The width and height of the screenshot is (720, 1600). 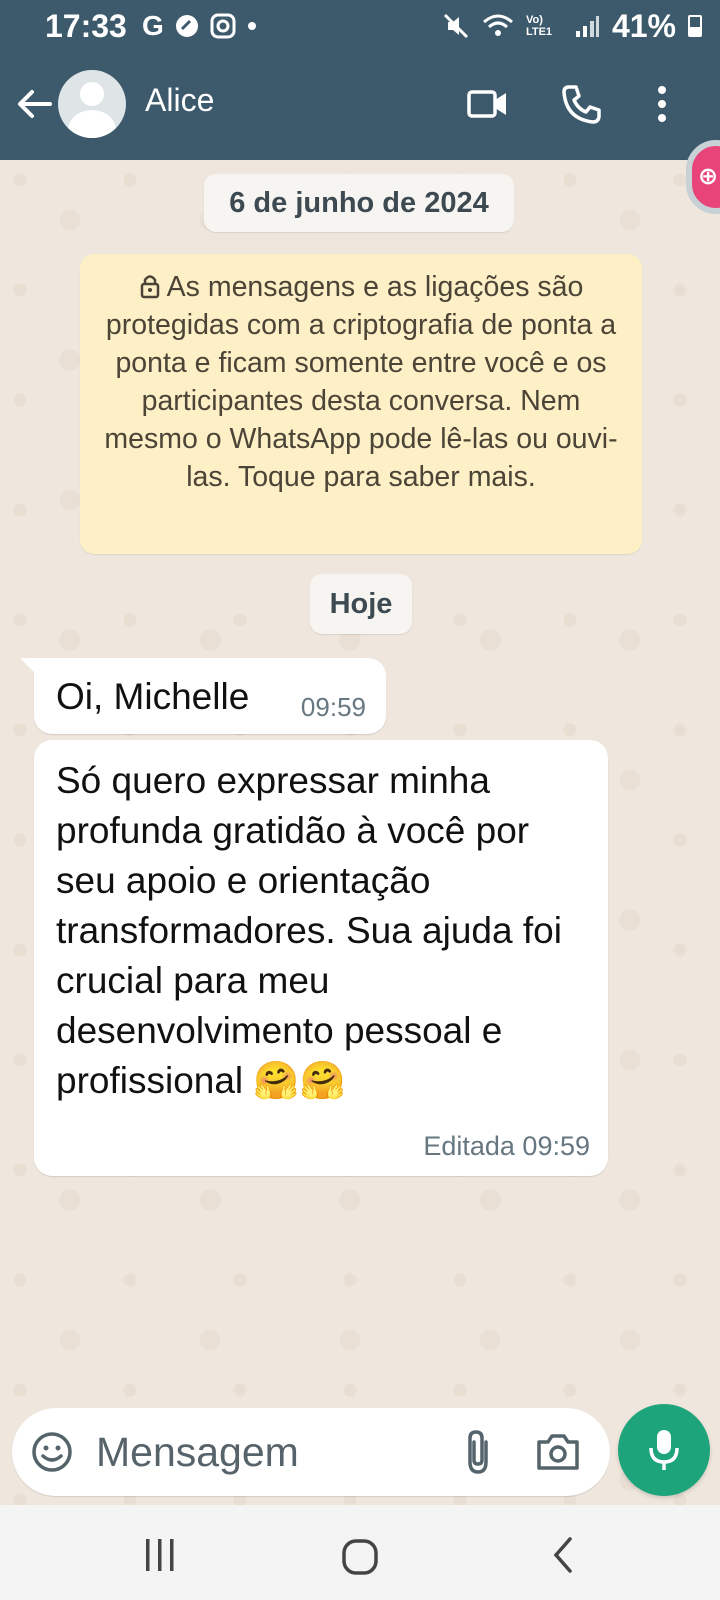 What do you see at coordinates (186, 26) in the screenshot?
I see `app-notification-icon` at bounding box center [186, 26].